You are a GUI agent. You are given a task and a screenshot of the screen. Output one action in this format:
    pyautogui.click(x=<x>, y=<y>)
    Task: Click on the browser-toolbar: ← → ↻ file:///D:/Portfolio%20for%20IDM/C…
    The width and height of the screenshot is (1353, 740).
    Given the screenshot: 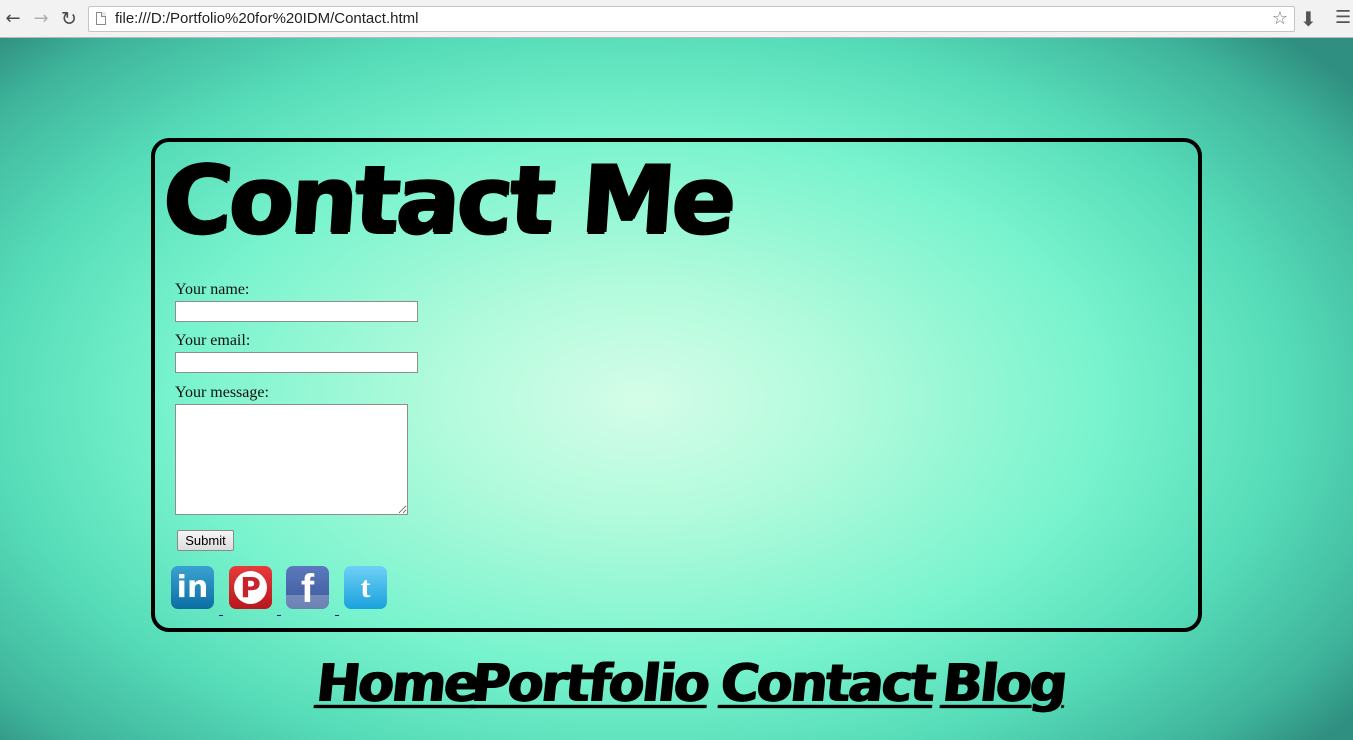 What is the action you would take?
    pyautogui.click(x=676, y=19)
    